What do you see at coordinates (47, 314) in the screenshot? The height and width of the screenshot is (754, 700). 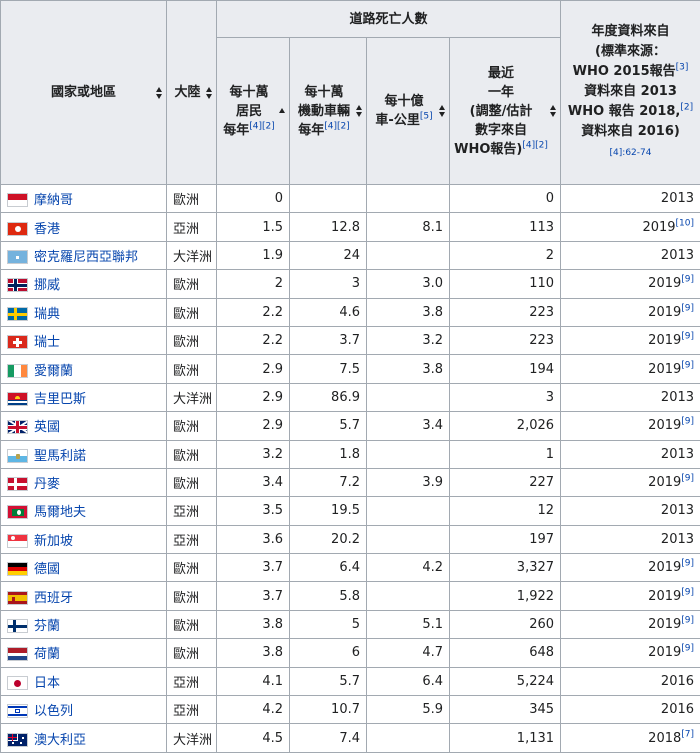 I see `country-link: 瑞典` at bounding box center [47, 314].